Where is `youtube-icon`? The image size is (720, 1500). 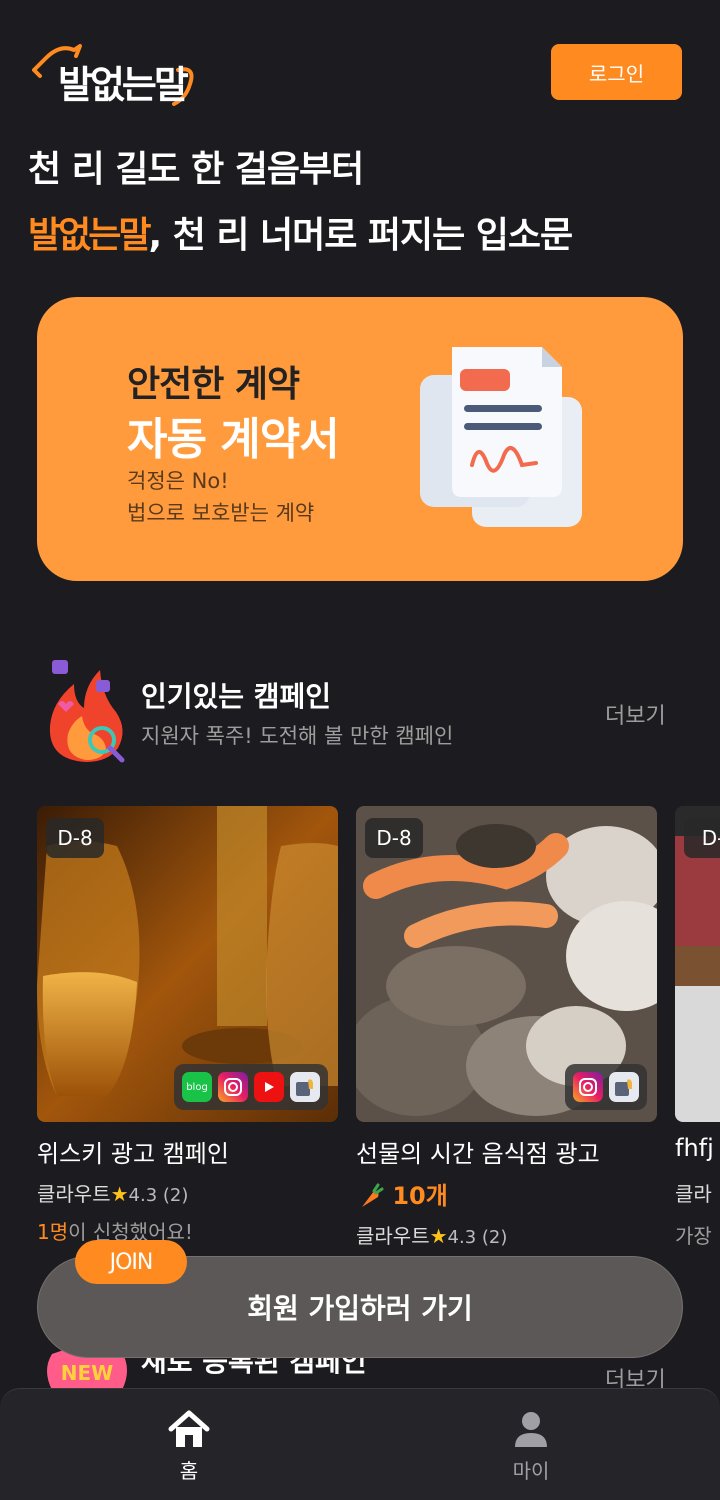
youtube-icon is located at coordinates (269, 1087).